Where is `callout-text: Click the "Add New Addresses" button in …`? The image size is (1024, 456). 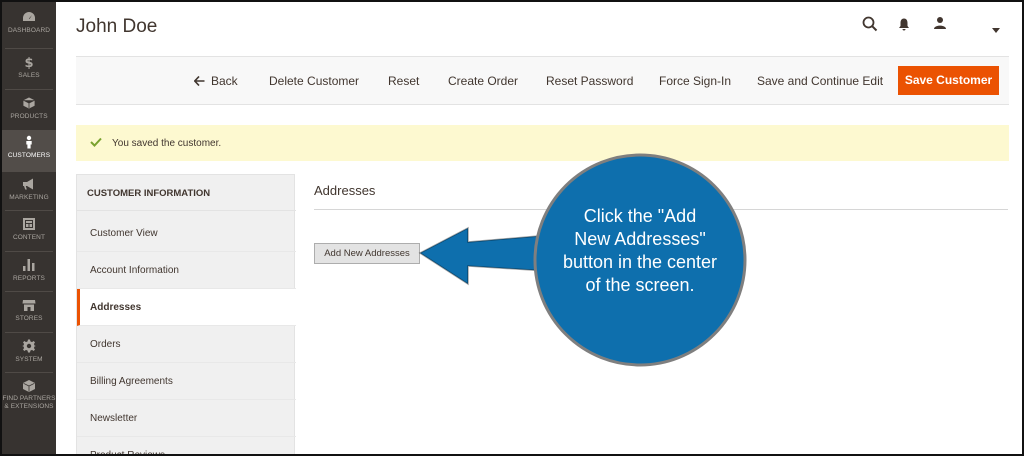 callout-text: Click the "Add New Addresses" button in … is located at coordinates (640, 251).